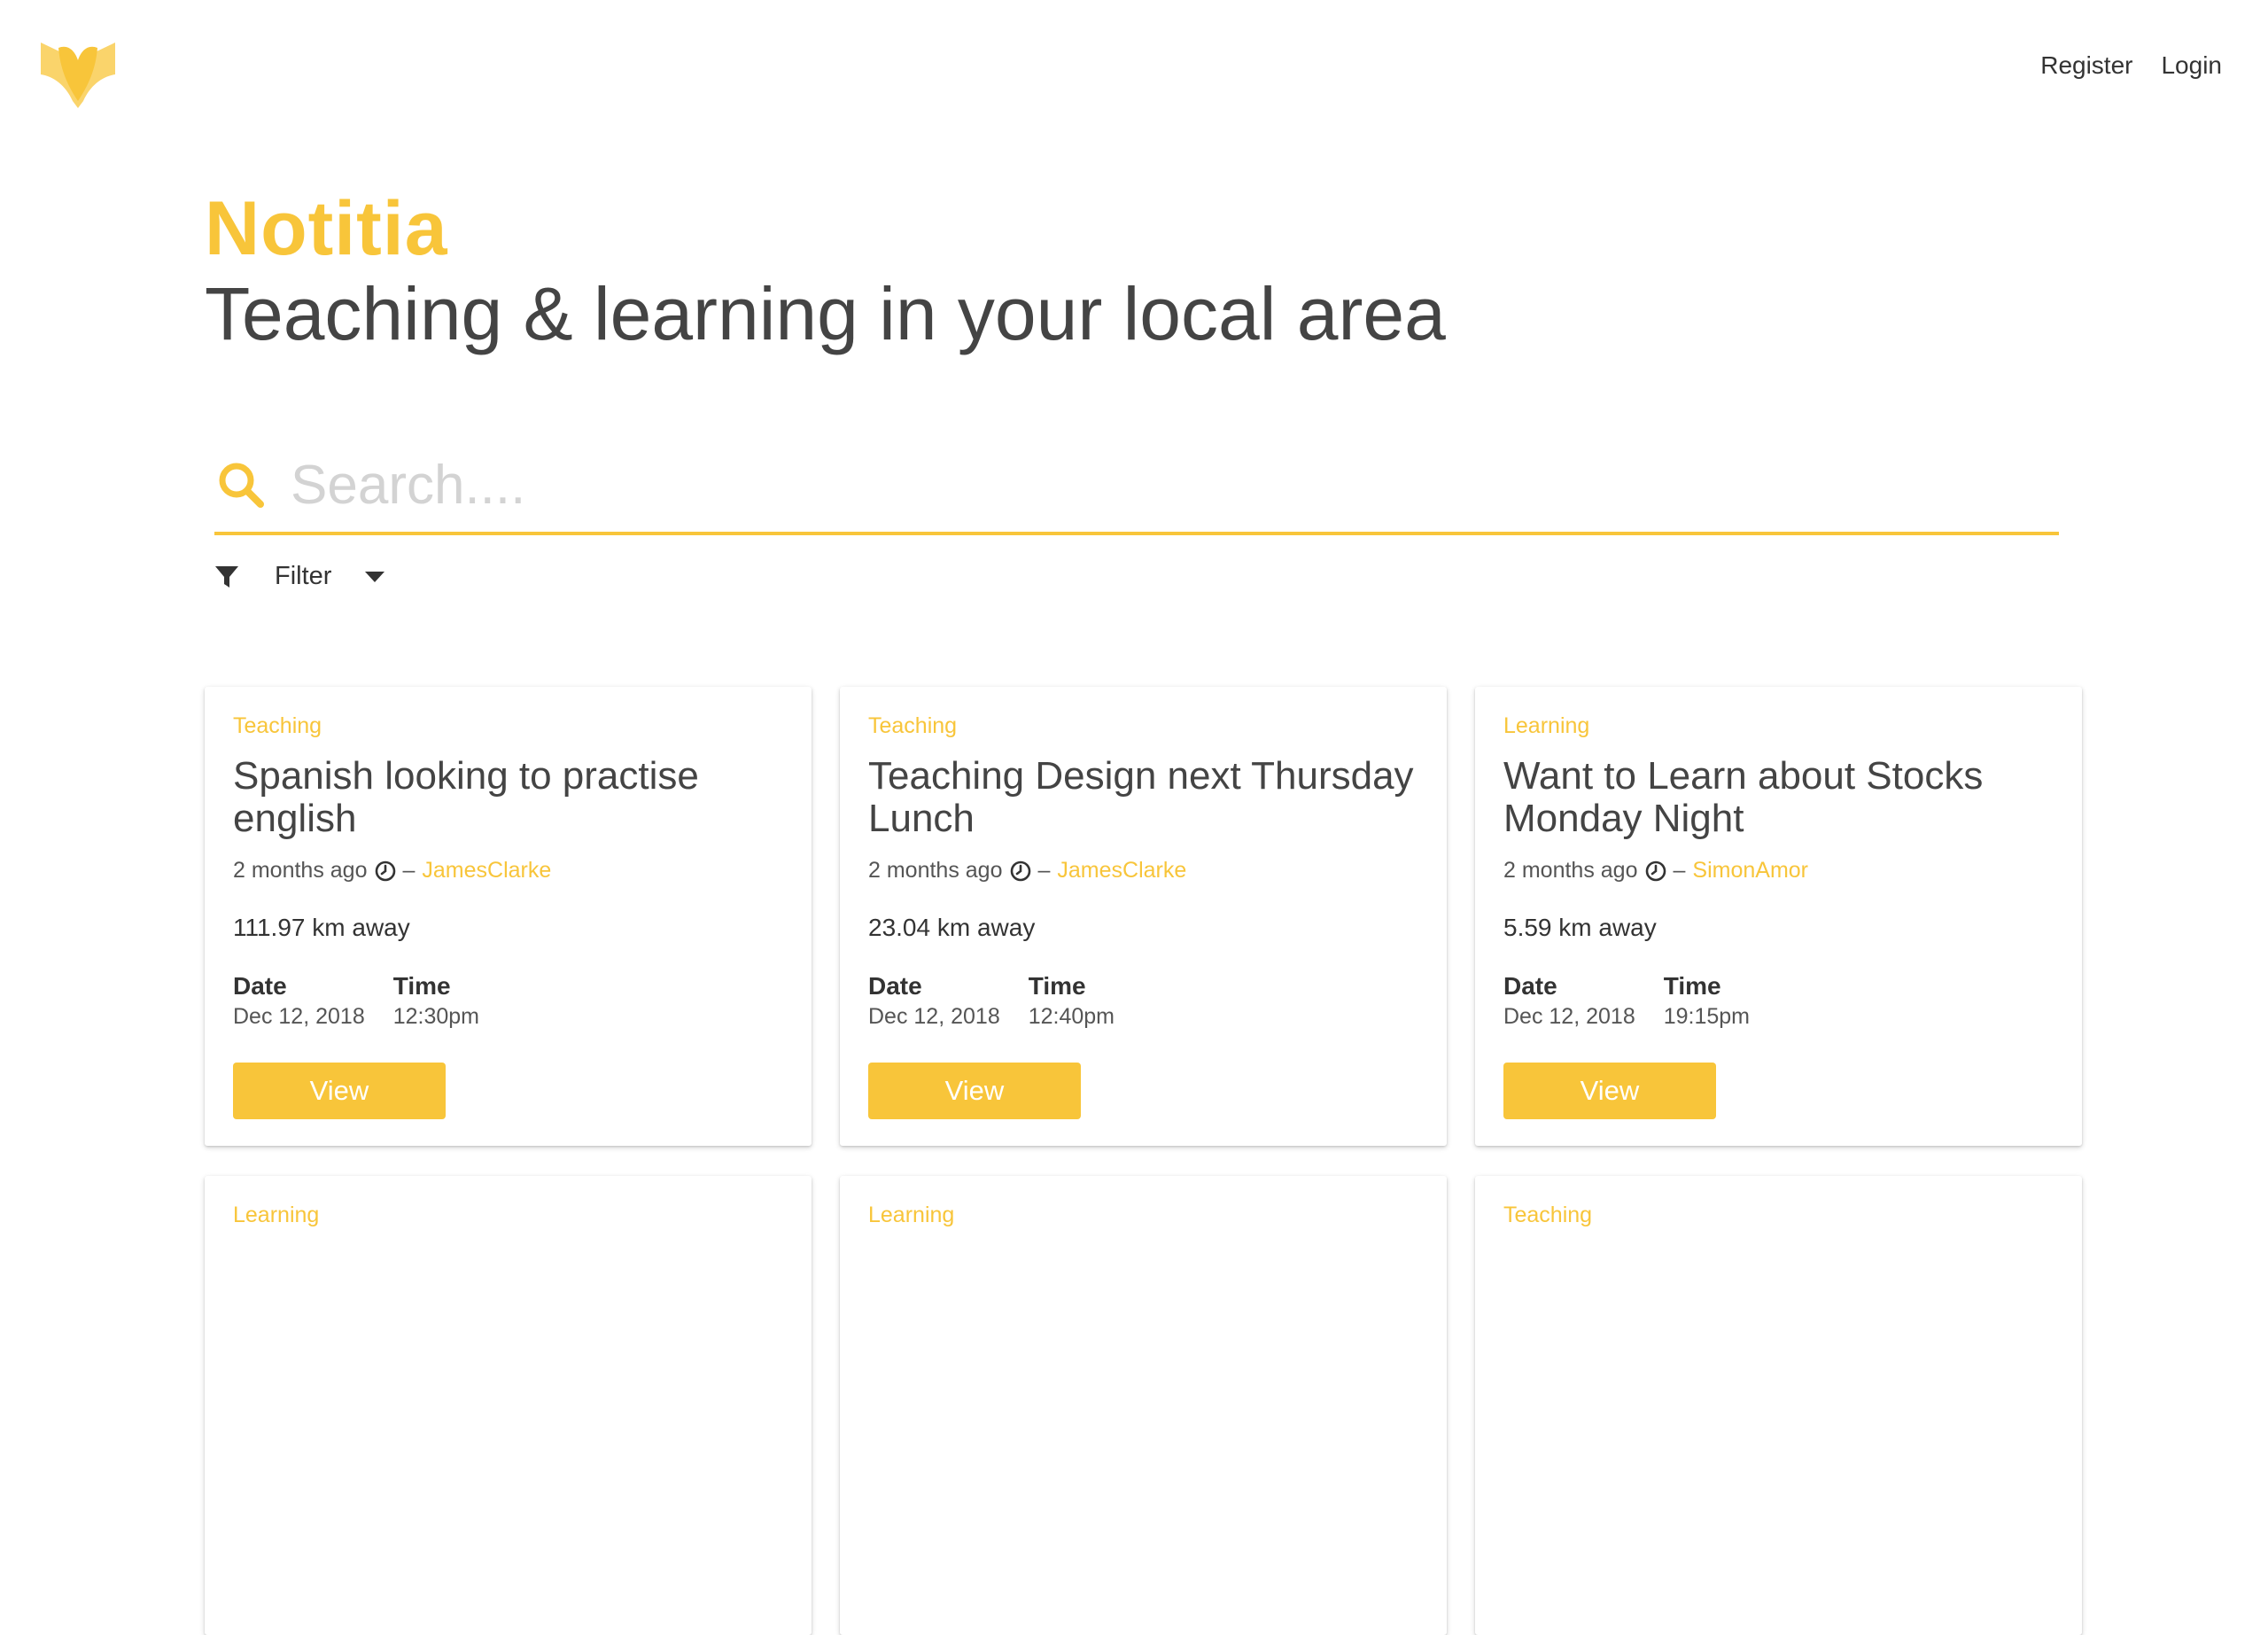 The height and width of the screenshot is (1635, 2268). Describe the element at coordinates (508, 1001) in the screenshot. I see `card-datetime: Date Dec 12, 2018 Time 12:30pm` at that location.